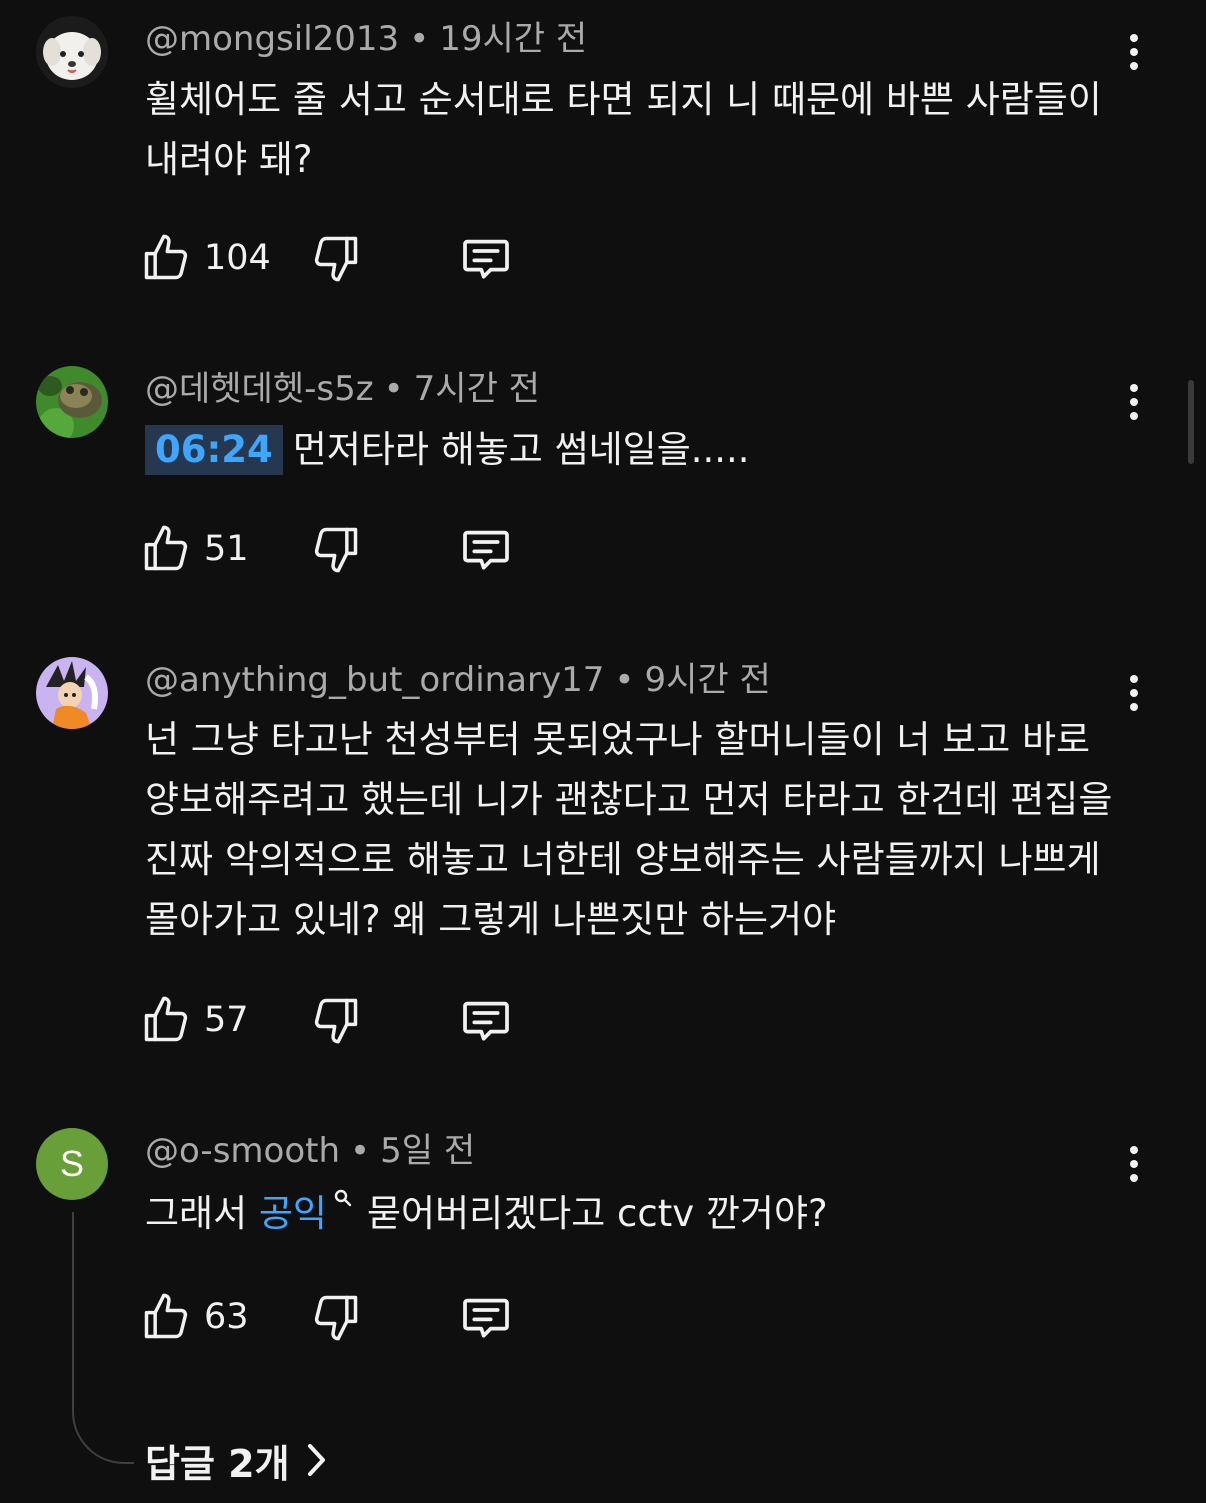 The width and height of the screenshot is (1206, 1503). I want to click on comment-author: @anything_but_ordinary17, so click(374, 680).